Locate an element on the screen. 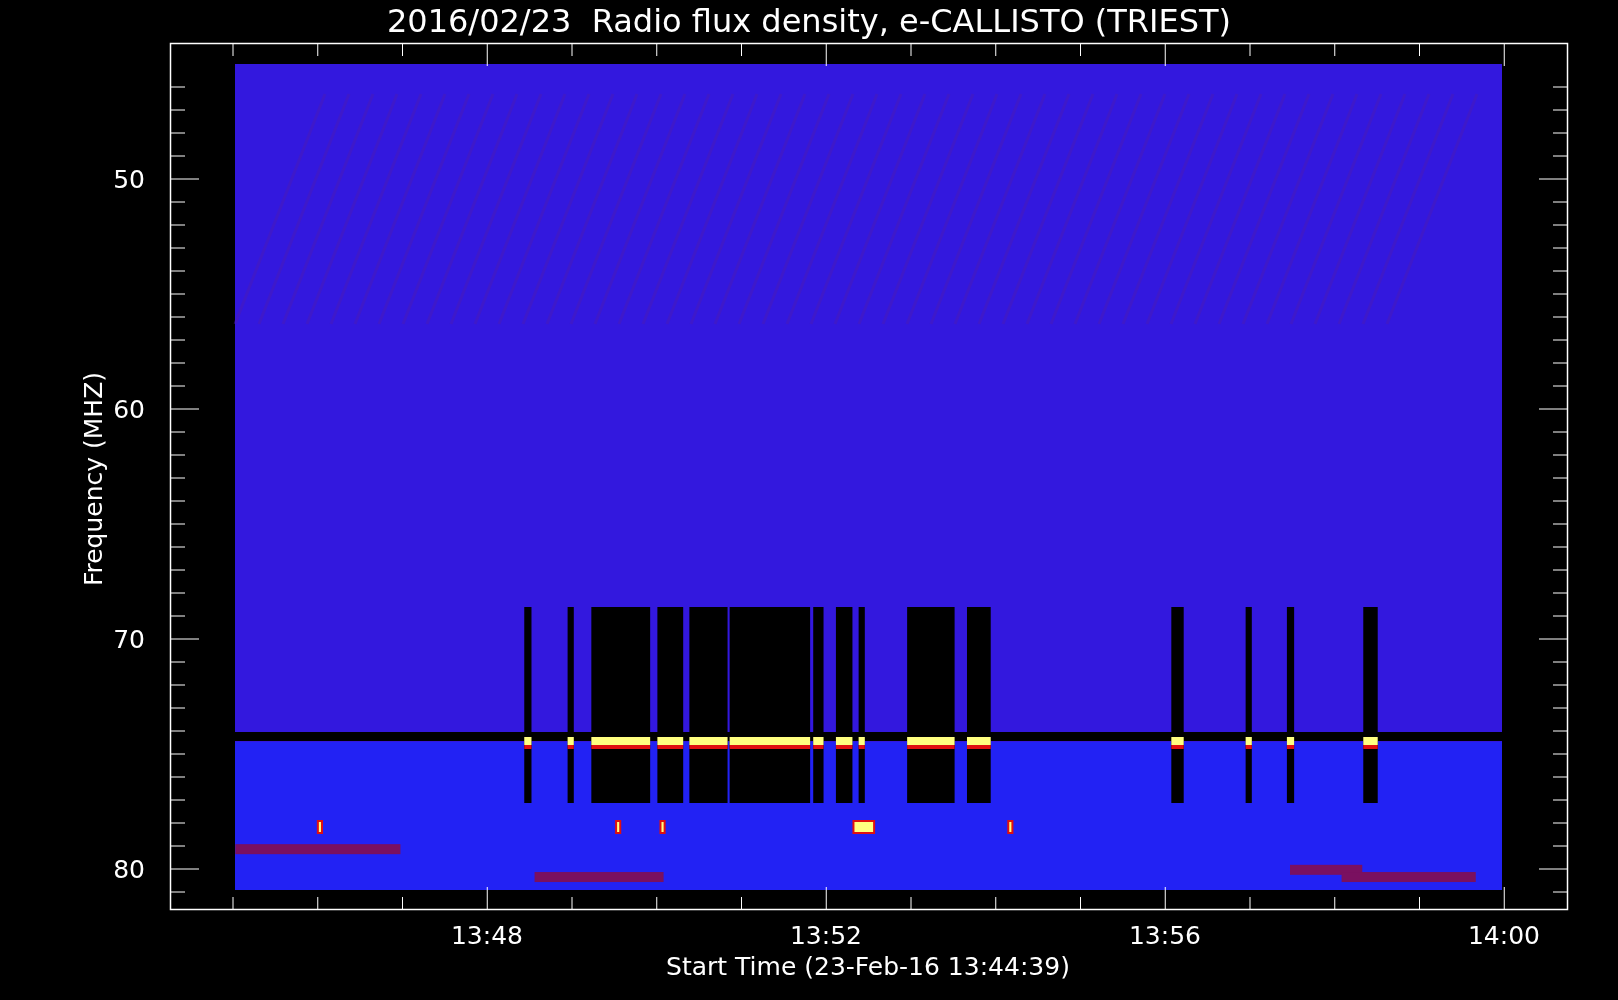  y-tick-label: 70 is located at coordinates (129, 639).